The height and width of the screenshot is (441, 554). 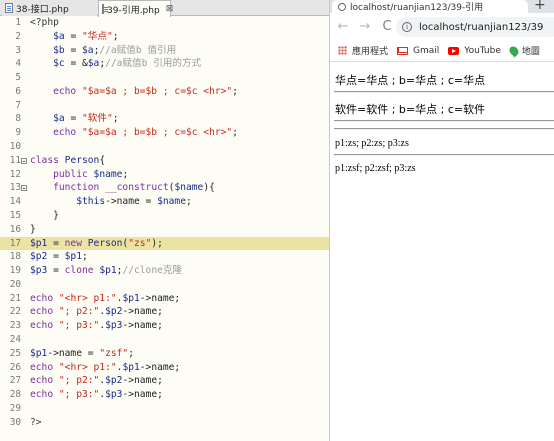 I want to click on code-text: public $name;, so click(x=91, y=174).